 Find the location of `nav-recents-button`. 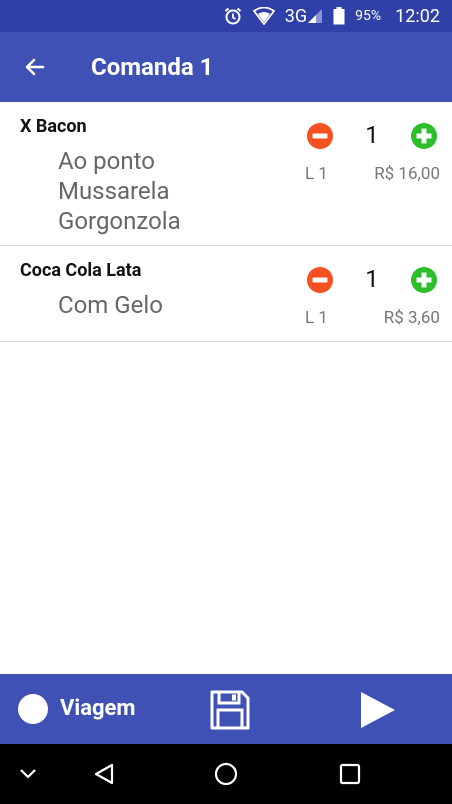

nav-recents-button is located at coordinates (350, 774).